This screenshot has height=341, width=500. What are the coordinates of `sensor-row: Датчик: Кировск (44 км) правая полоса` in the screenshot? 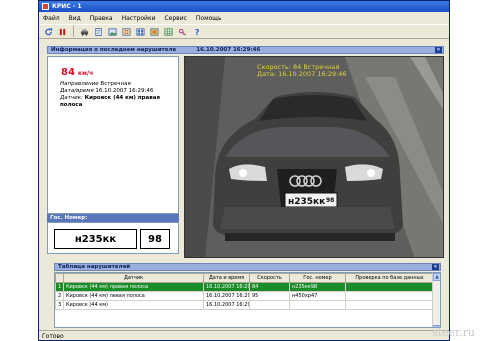 It's located at (118, 102).